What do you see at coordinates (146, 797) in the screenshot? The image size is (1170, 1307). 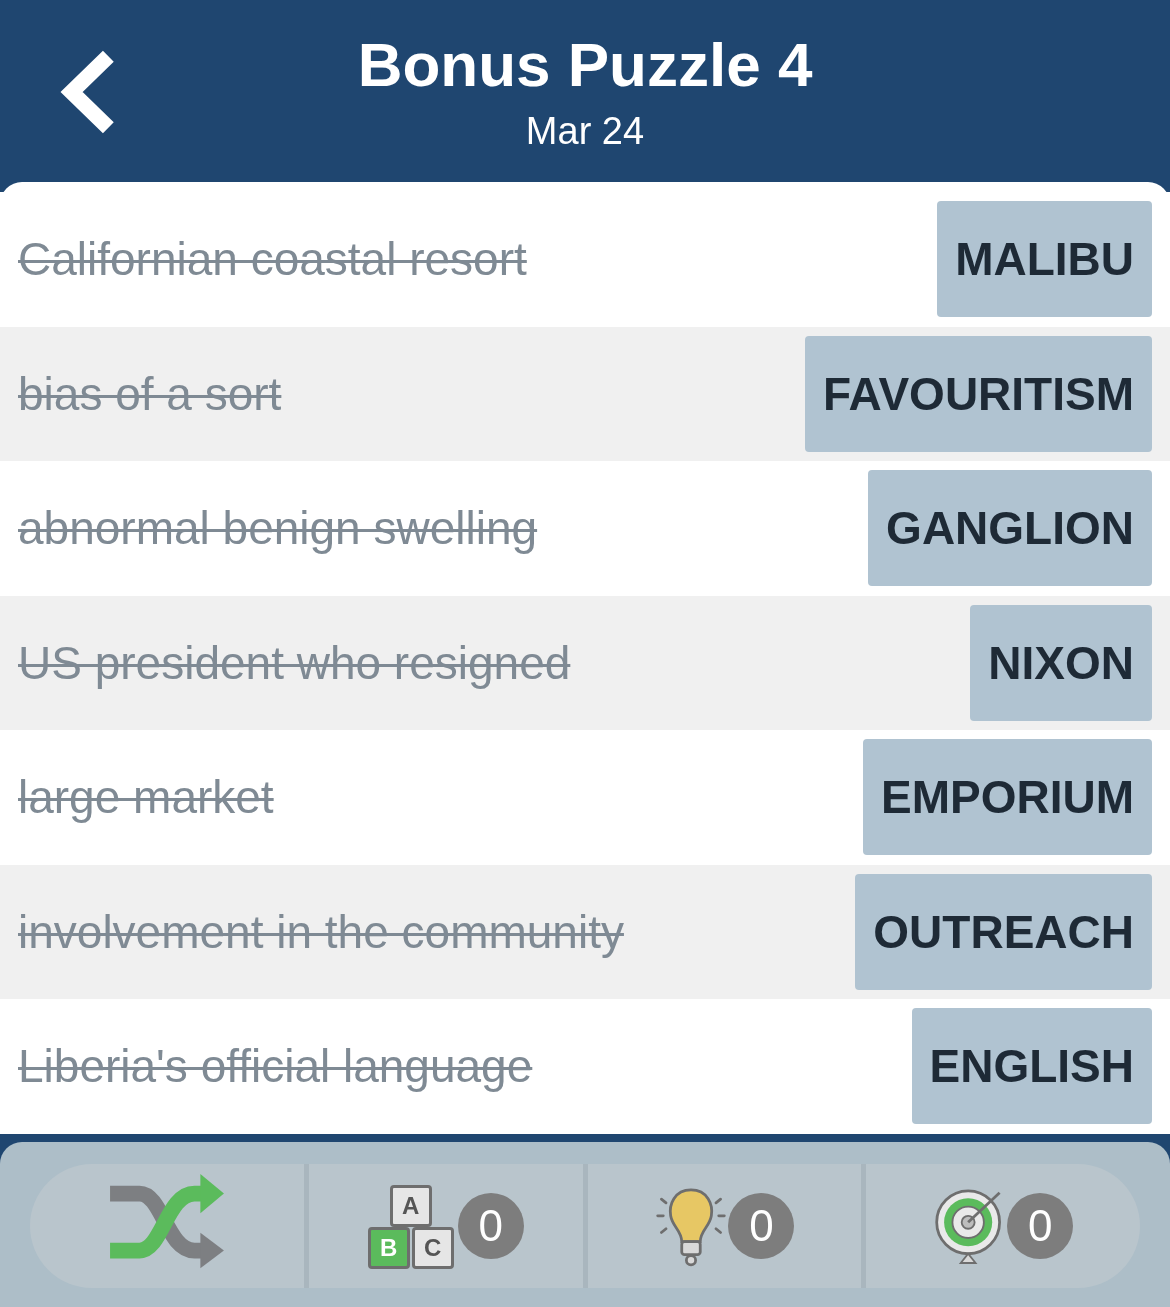 I see `clue-text: large market` at bounding box center [146, 797].